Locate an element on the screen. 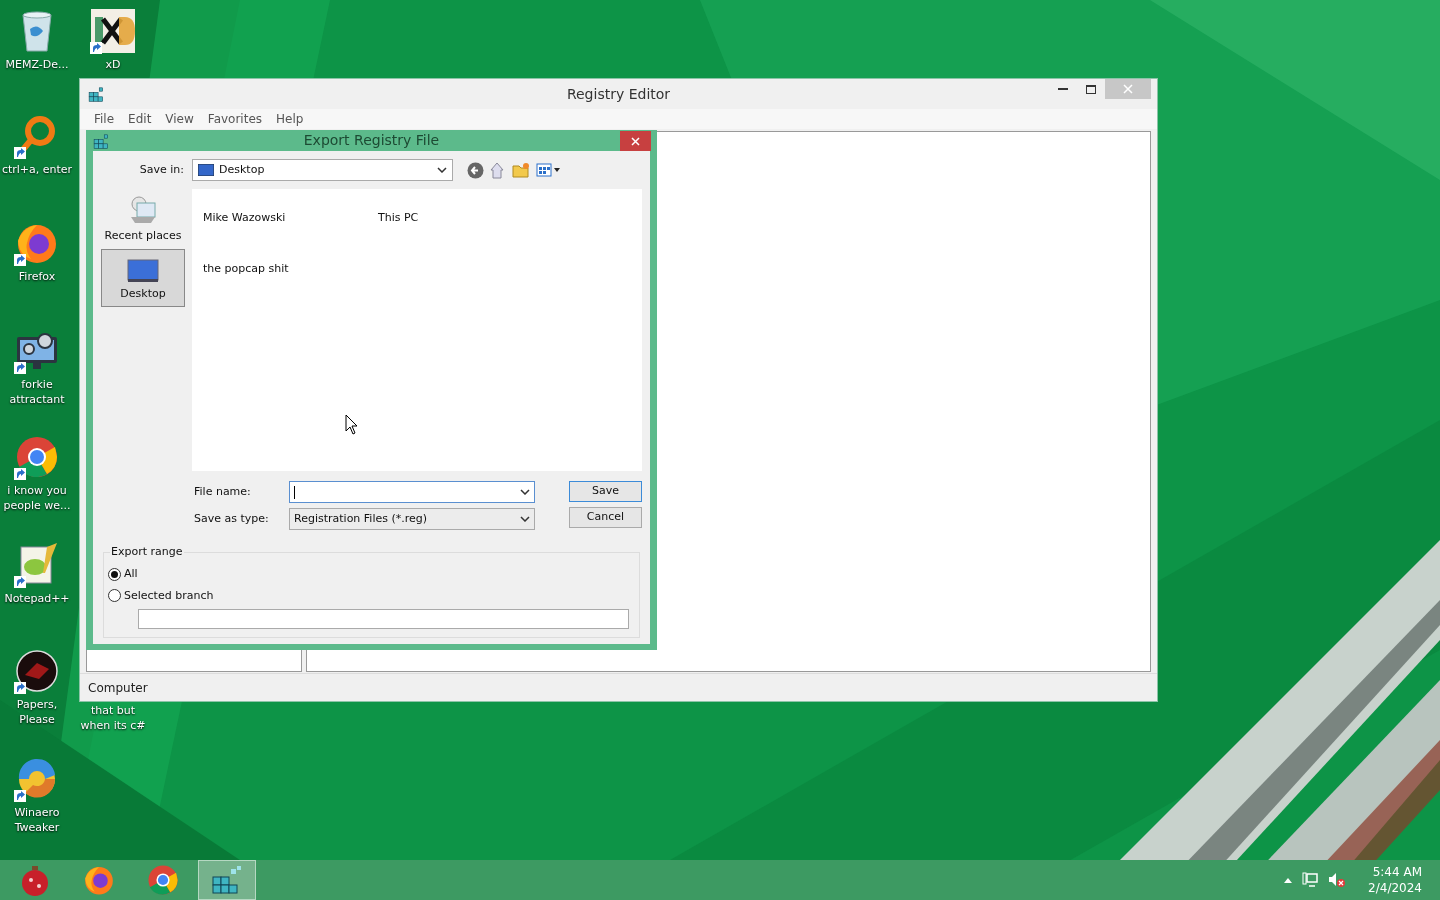 This screenshot has height=900, width=1440. new-folder-icon is located at coordinates (521, 170).